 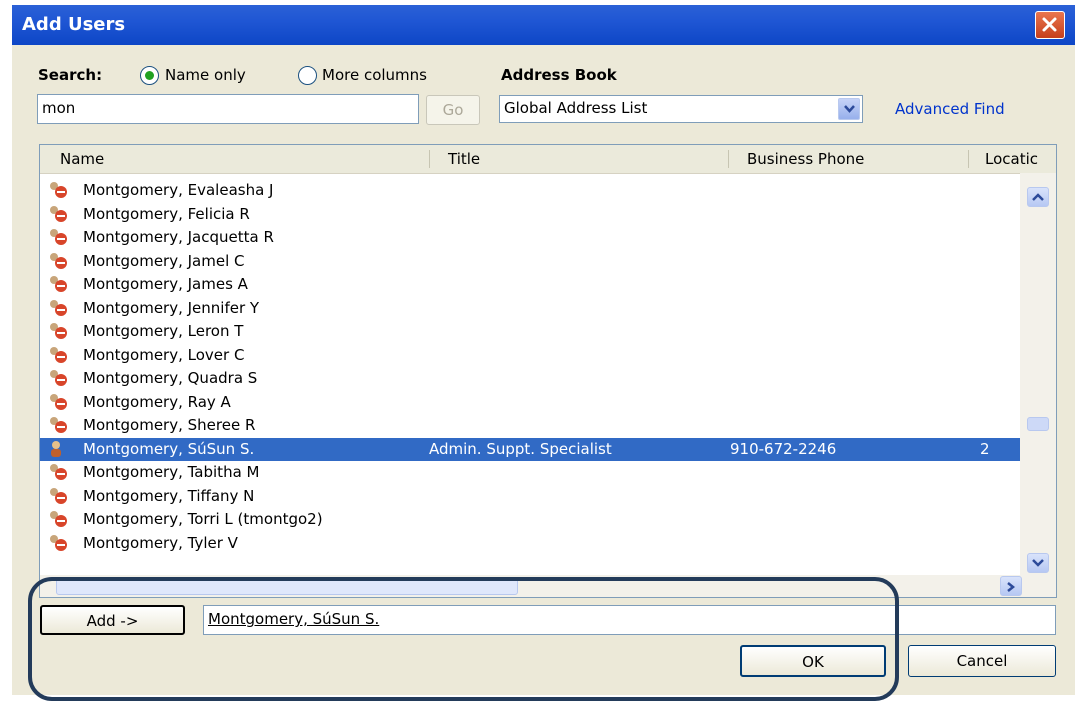 I want to click on dropdown-arrow-icon, so click(x=849, y=109).